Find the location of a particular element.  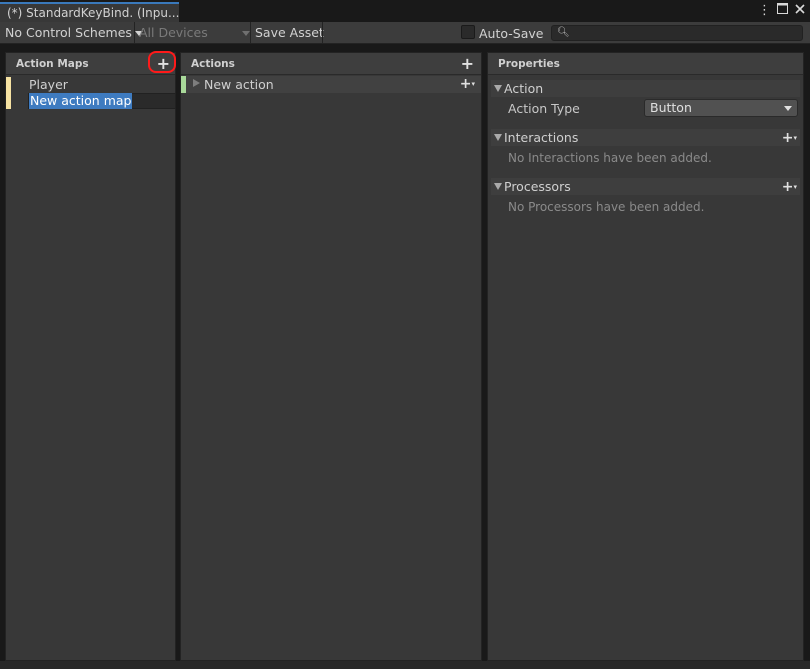

action-map-label: Player is located at coordinates (48, 84).